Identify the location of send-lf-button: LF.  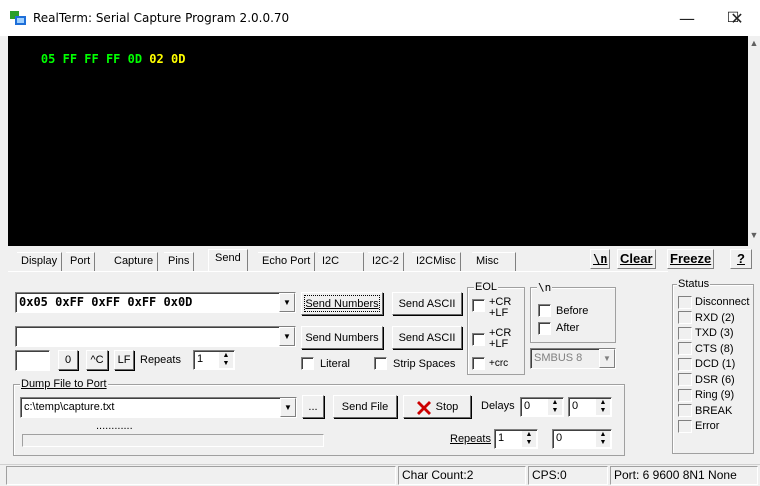
(124, 360).